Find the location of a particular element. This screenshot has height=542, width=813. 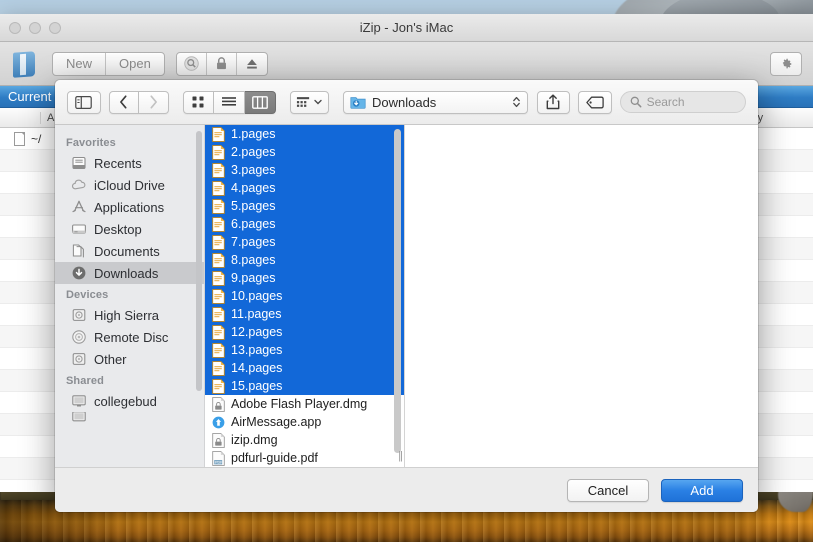

lock-button is located at coordinates (222, 63).